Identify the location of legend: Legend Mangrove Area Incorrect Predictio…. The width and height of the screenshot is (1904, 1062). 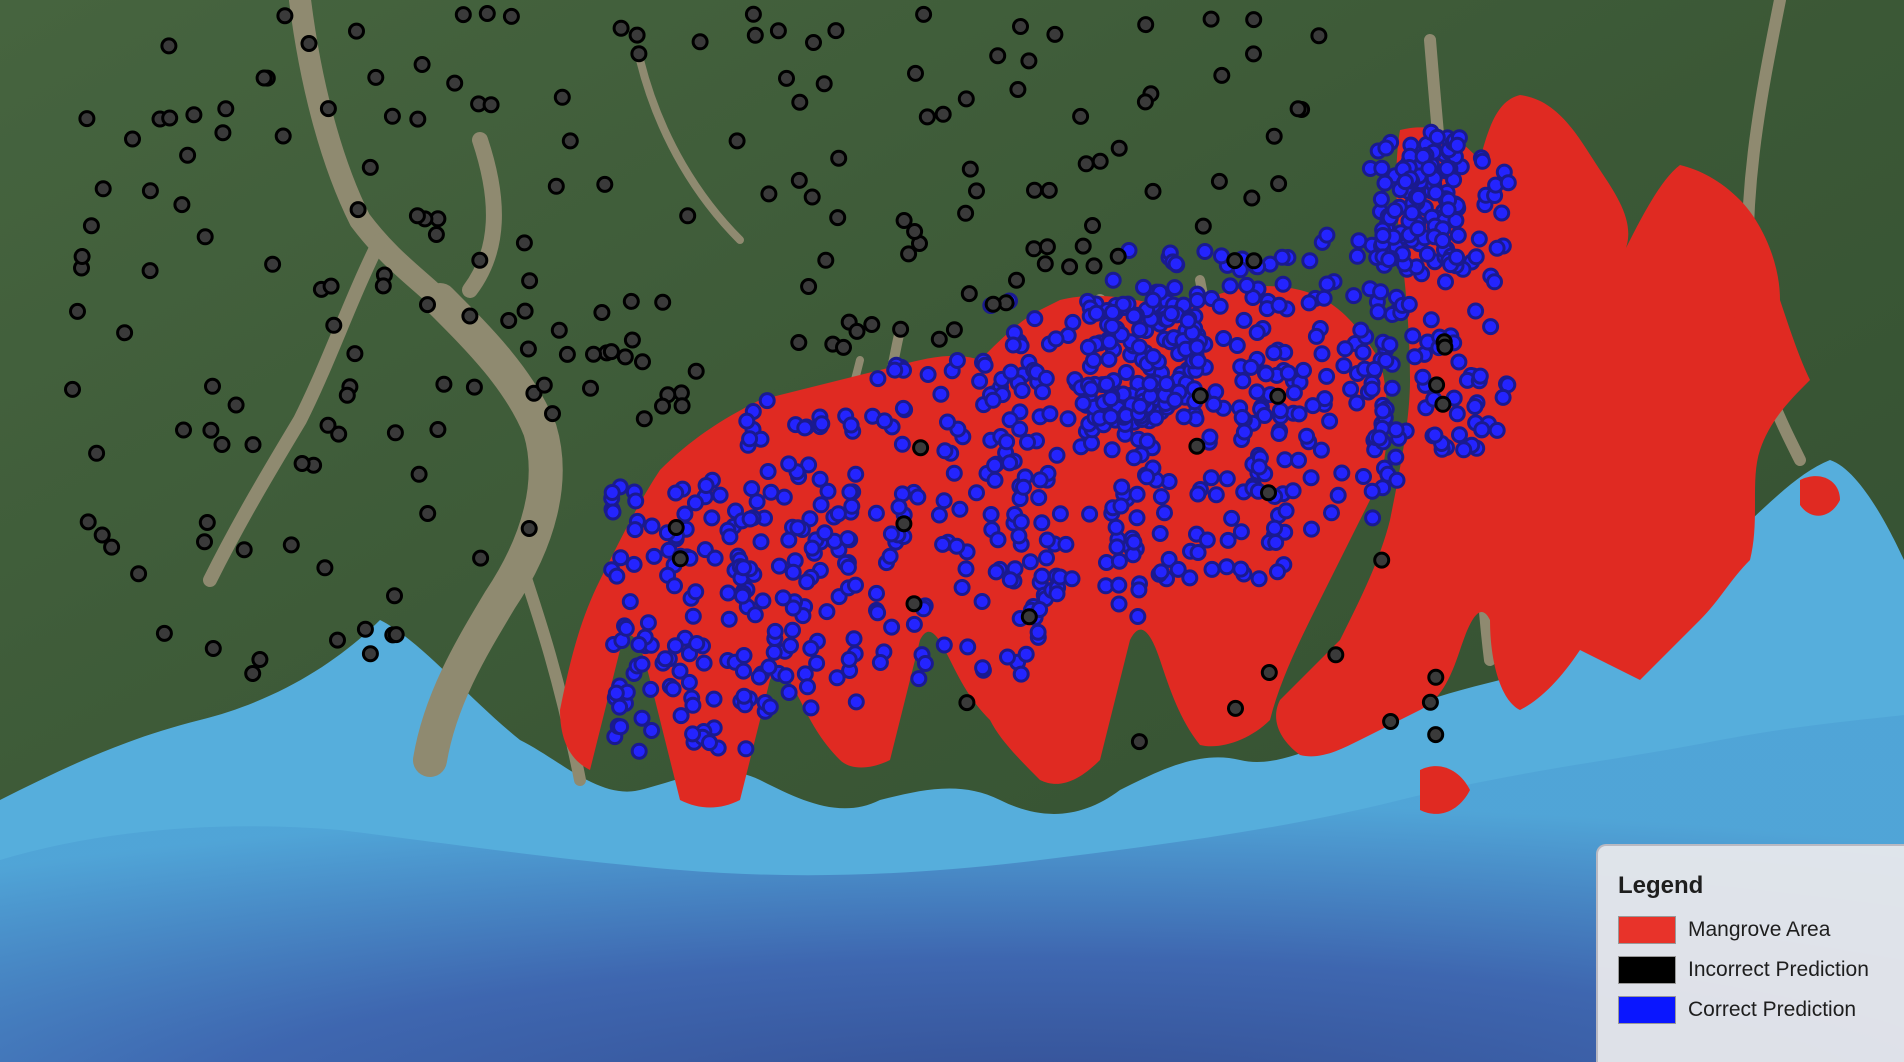
(1750, 953).